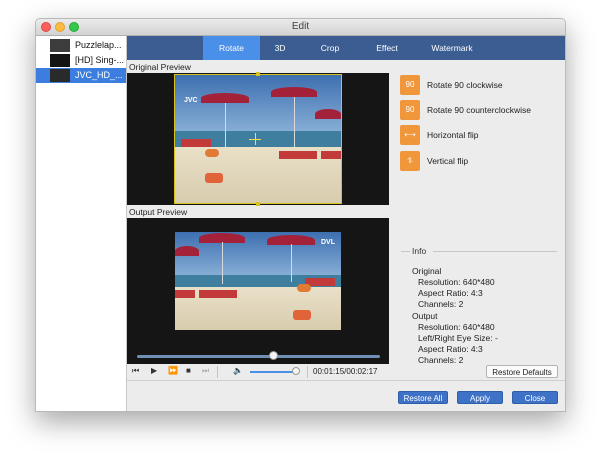 This screenshot has height=460, width=600. I want to click on vertical-flip-icon: ⥮, so click(410, 161).